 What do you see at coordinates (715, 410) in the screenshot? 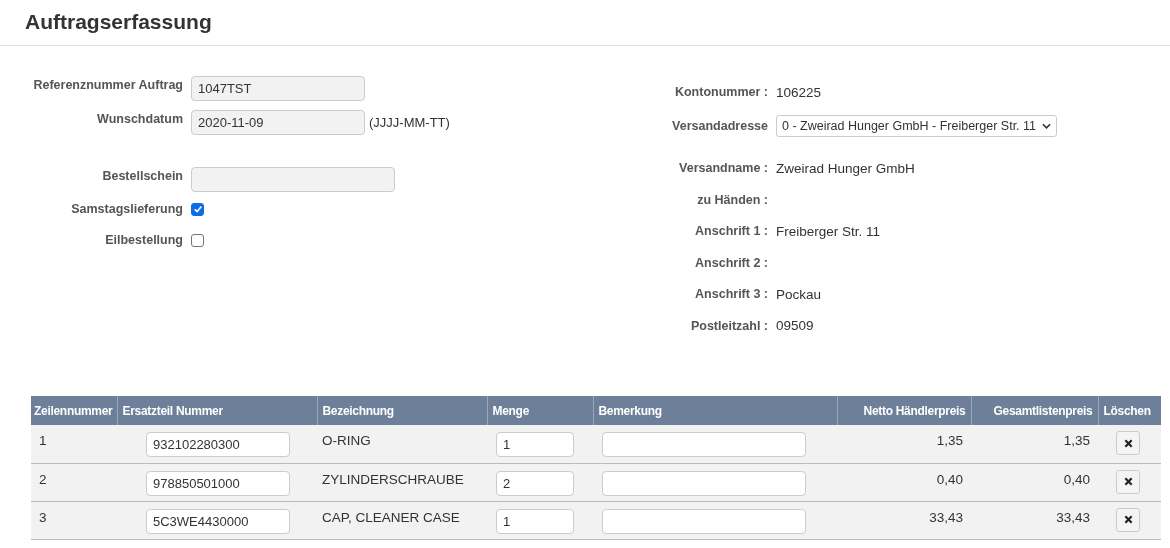
I see `column-header: Bemerkung` at bounding box center [715, 410].